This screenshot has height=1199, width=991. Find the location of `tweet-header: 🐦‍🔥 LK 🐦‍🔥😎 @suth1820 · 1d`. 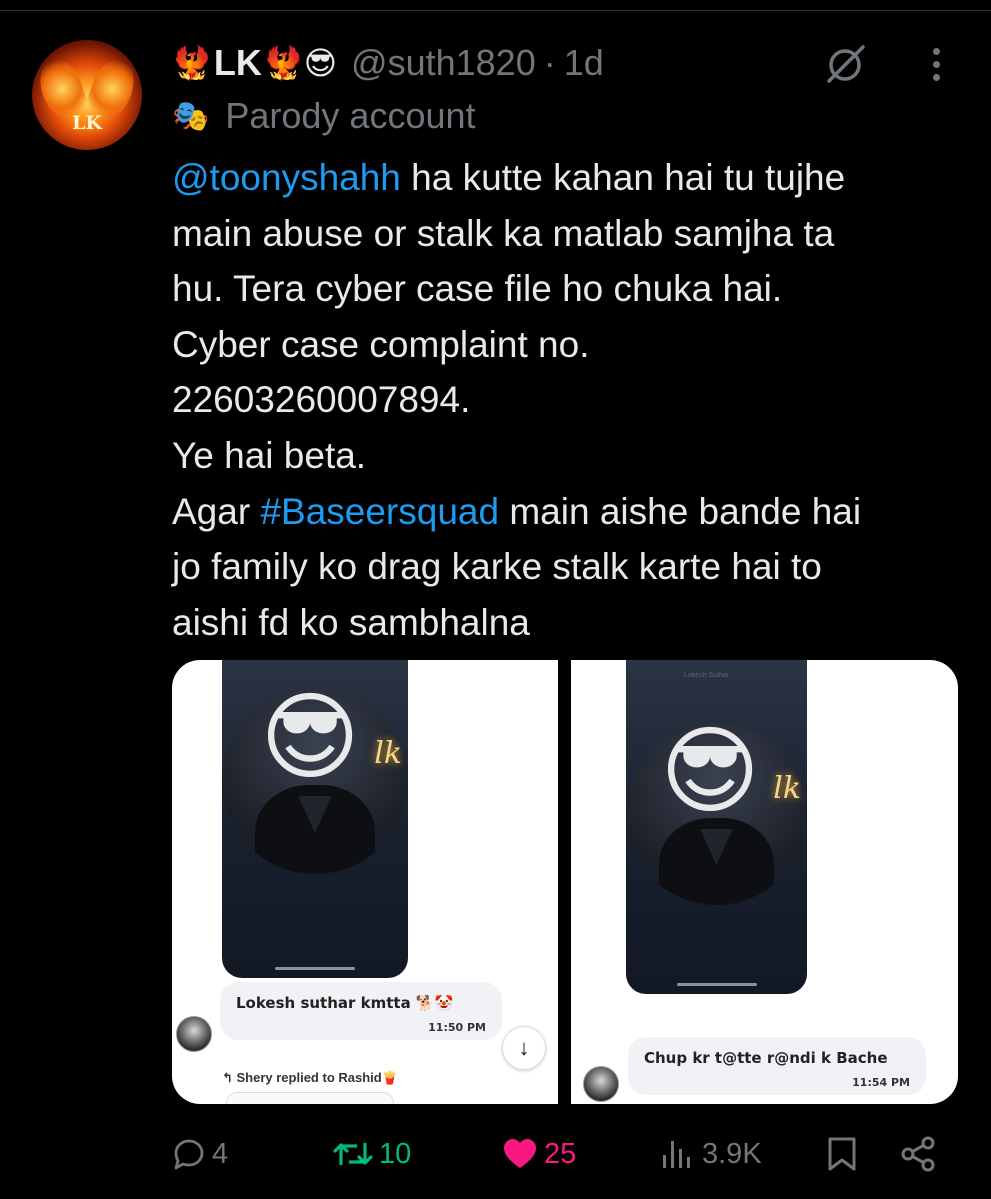

tweet-header: 🐦‍🔥 LK 🐦‍🔥😎 @suth1820 · 1d is located at coordinates (388, 63).